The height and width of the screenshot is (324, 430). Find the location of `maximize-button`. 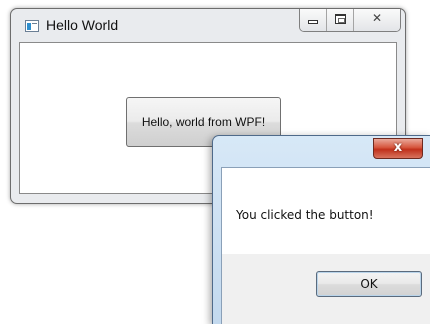

maximize-button is located at coordinates (340, 20).